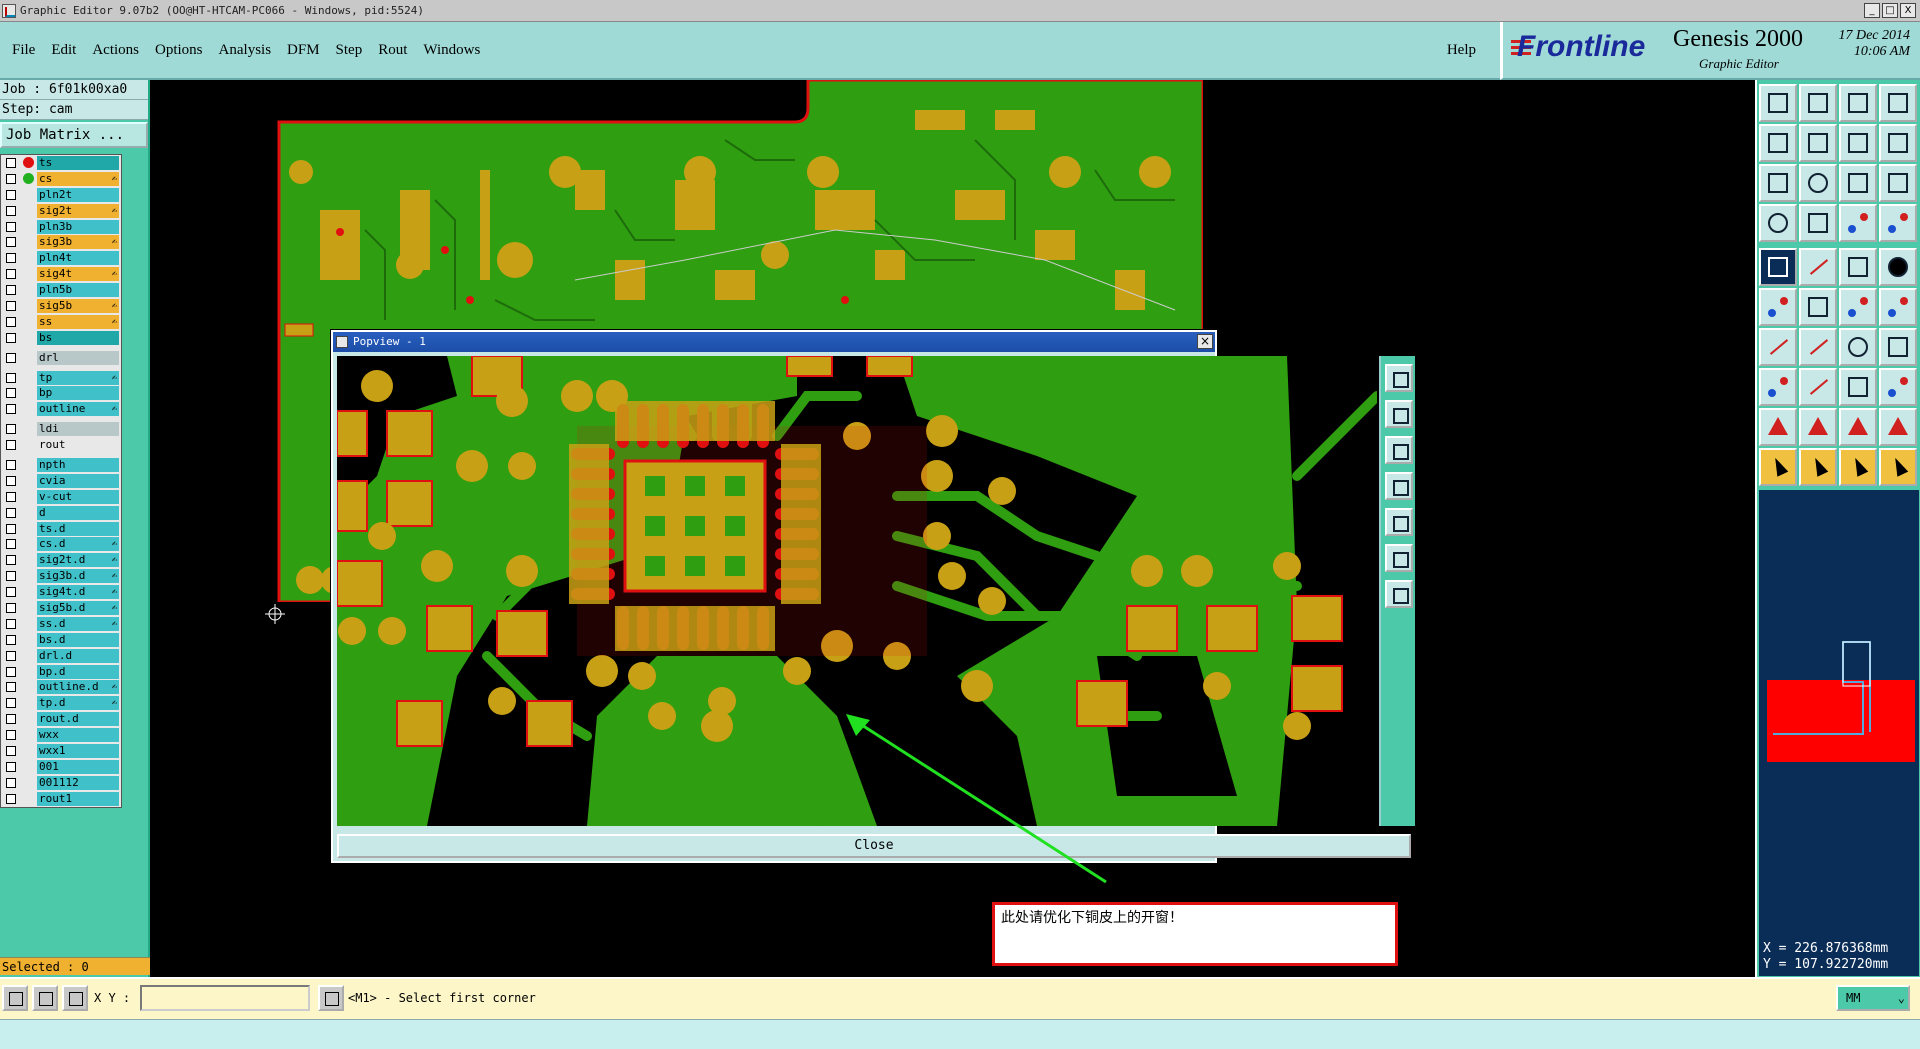 The height and width of the screenshot is (1049, 1920). I want to click on layer-name: pln2t, so click(78, 194).